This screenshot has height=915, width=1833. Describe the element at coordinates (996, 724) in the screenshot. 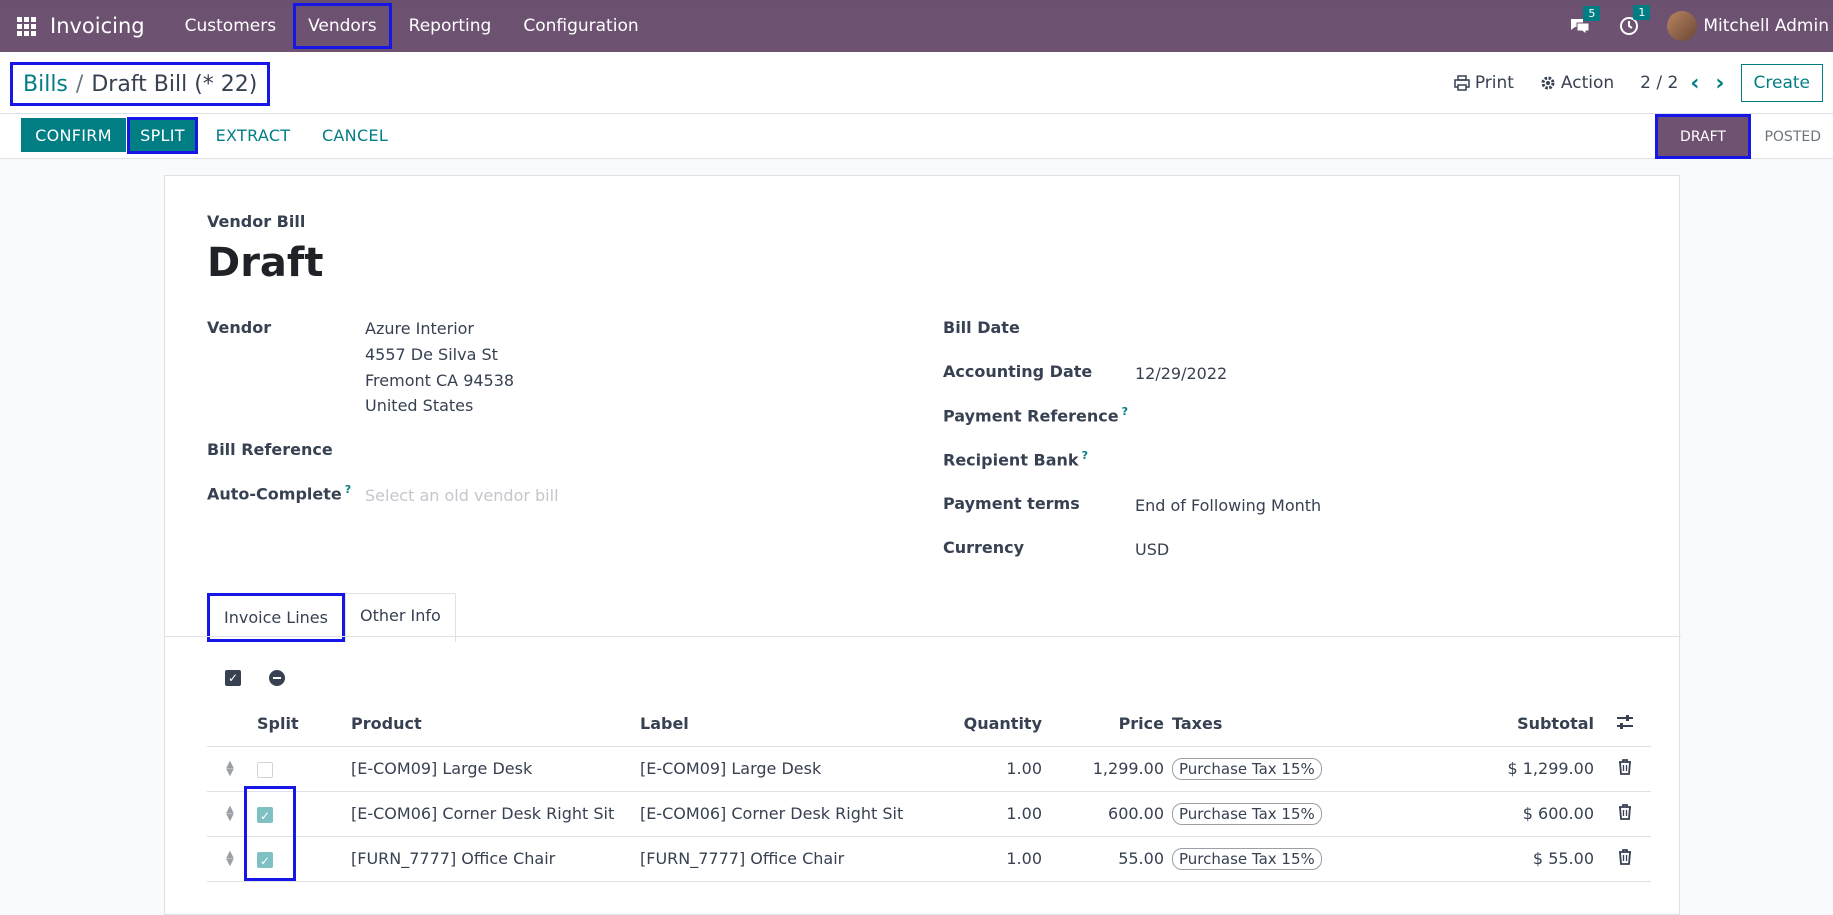

I see `header-quantity: Quantity` at that location.